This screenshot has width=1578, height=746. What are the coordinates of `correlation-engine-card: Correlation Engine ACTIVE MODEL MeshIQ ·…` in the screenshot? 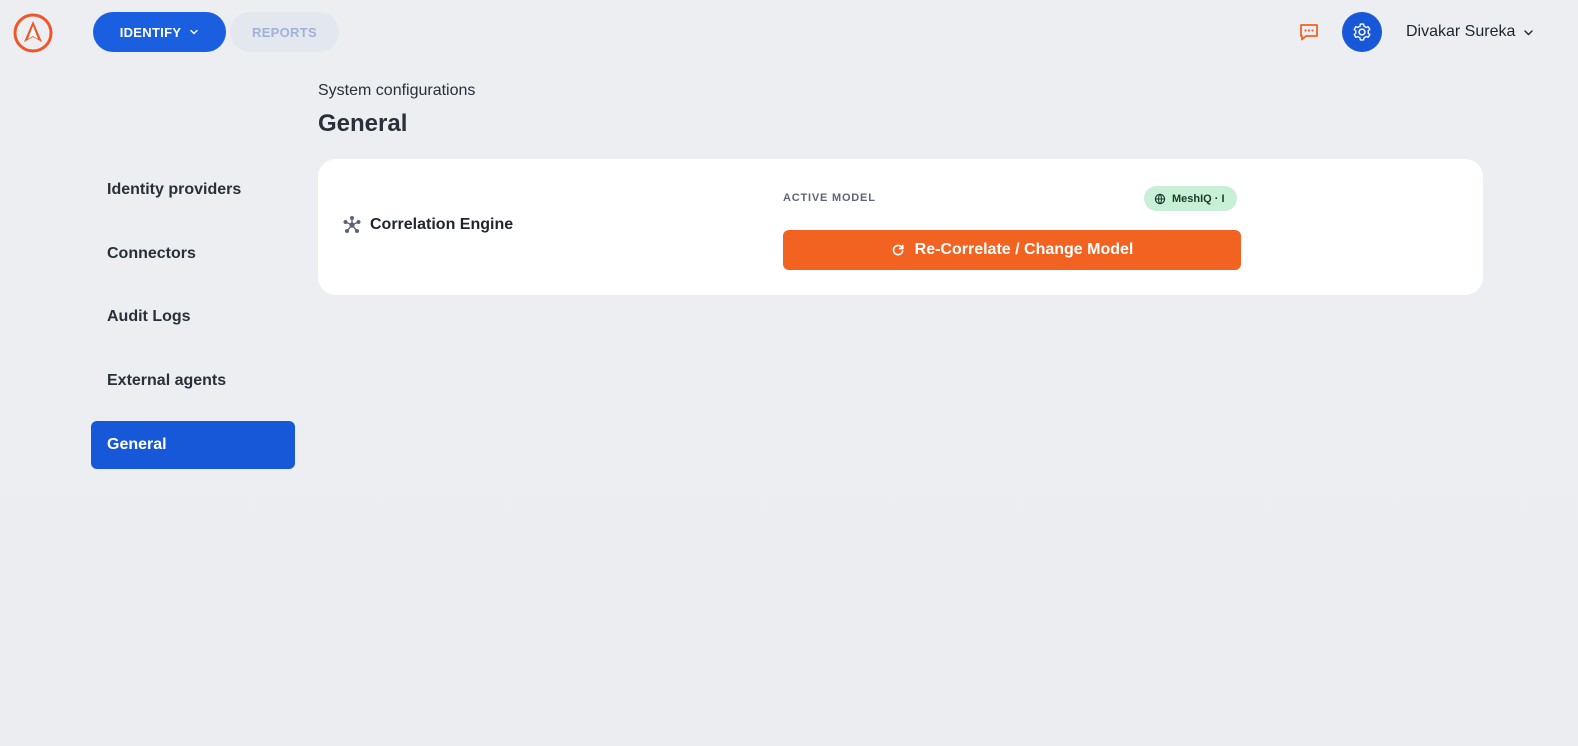 It's located at (900, 227).